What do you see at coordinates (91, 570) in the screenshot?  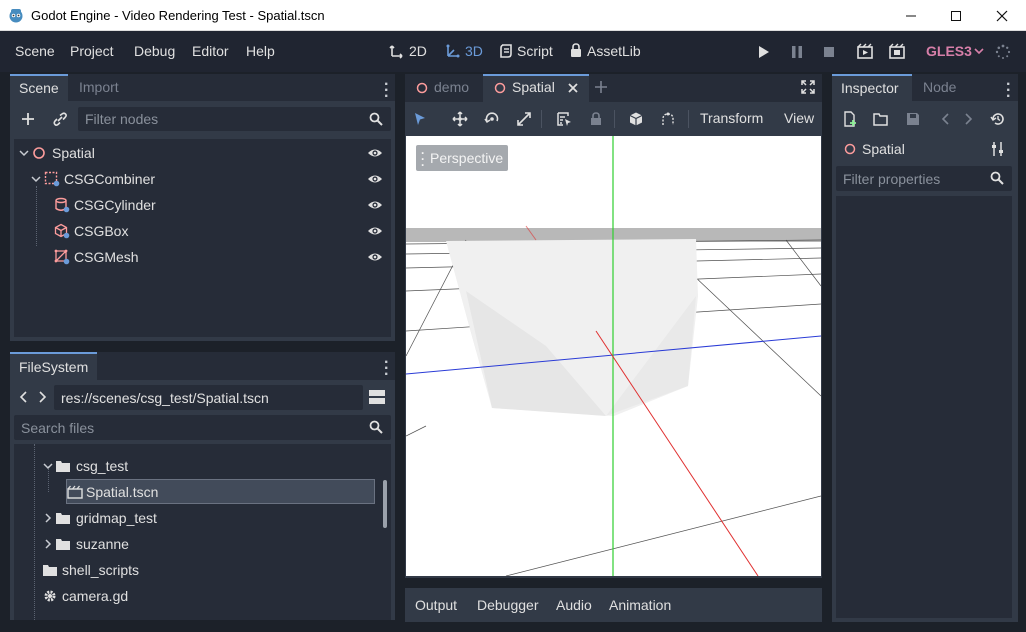 I see `file-item-shell-scripts: shell_scripts` at bounding box center [91, 570].